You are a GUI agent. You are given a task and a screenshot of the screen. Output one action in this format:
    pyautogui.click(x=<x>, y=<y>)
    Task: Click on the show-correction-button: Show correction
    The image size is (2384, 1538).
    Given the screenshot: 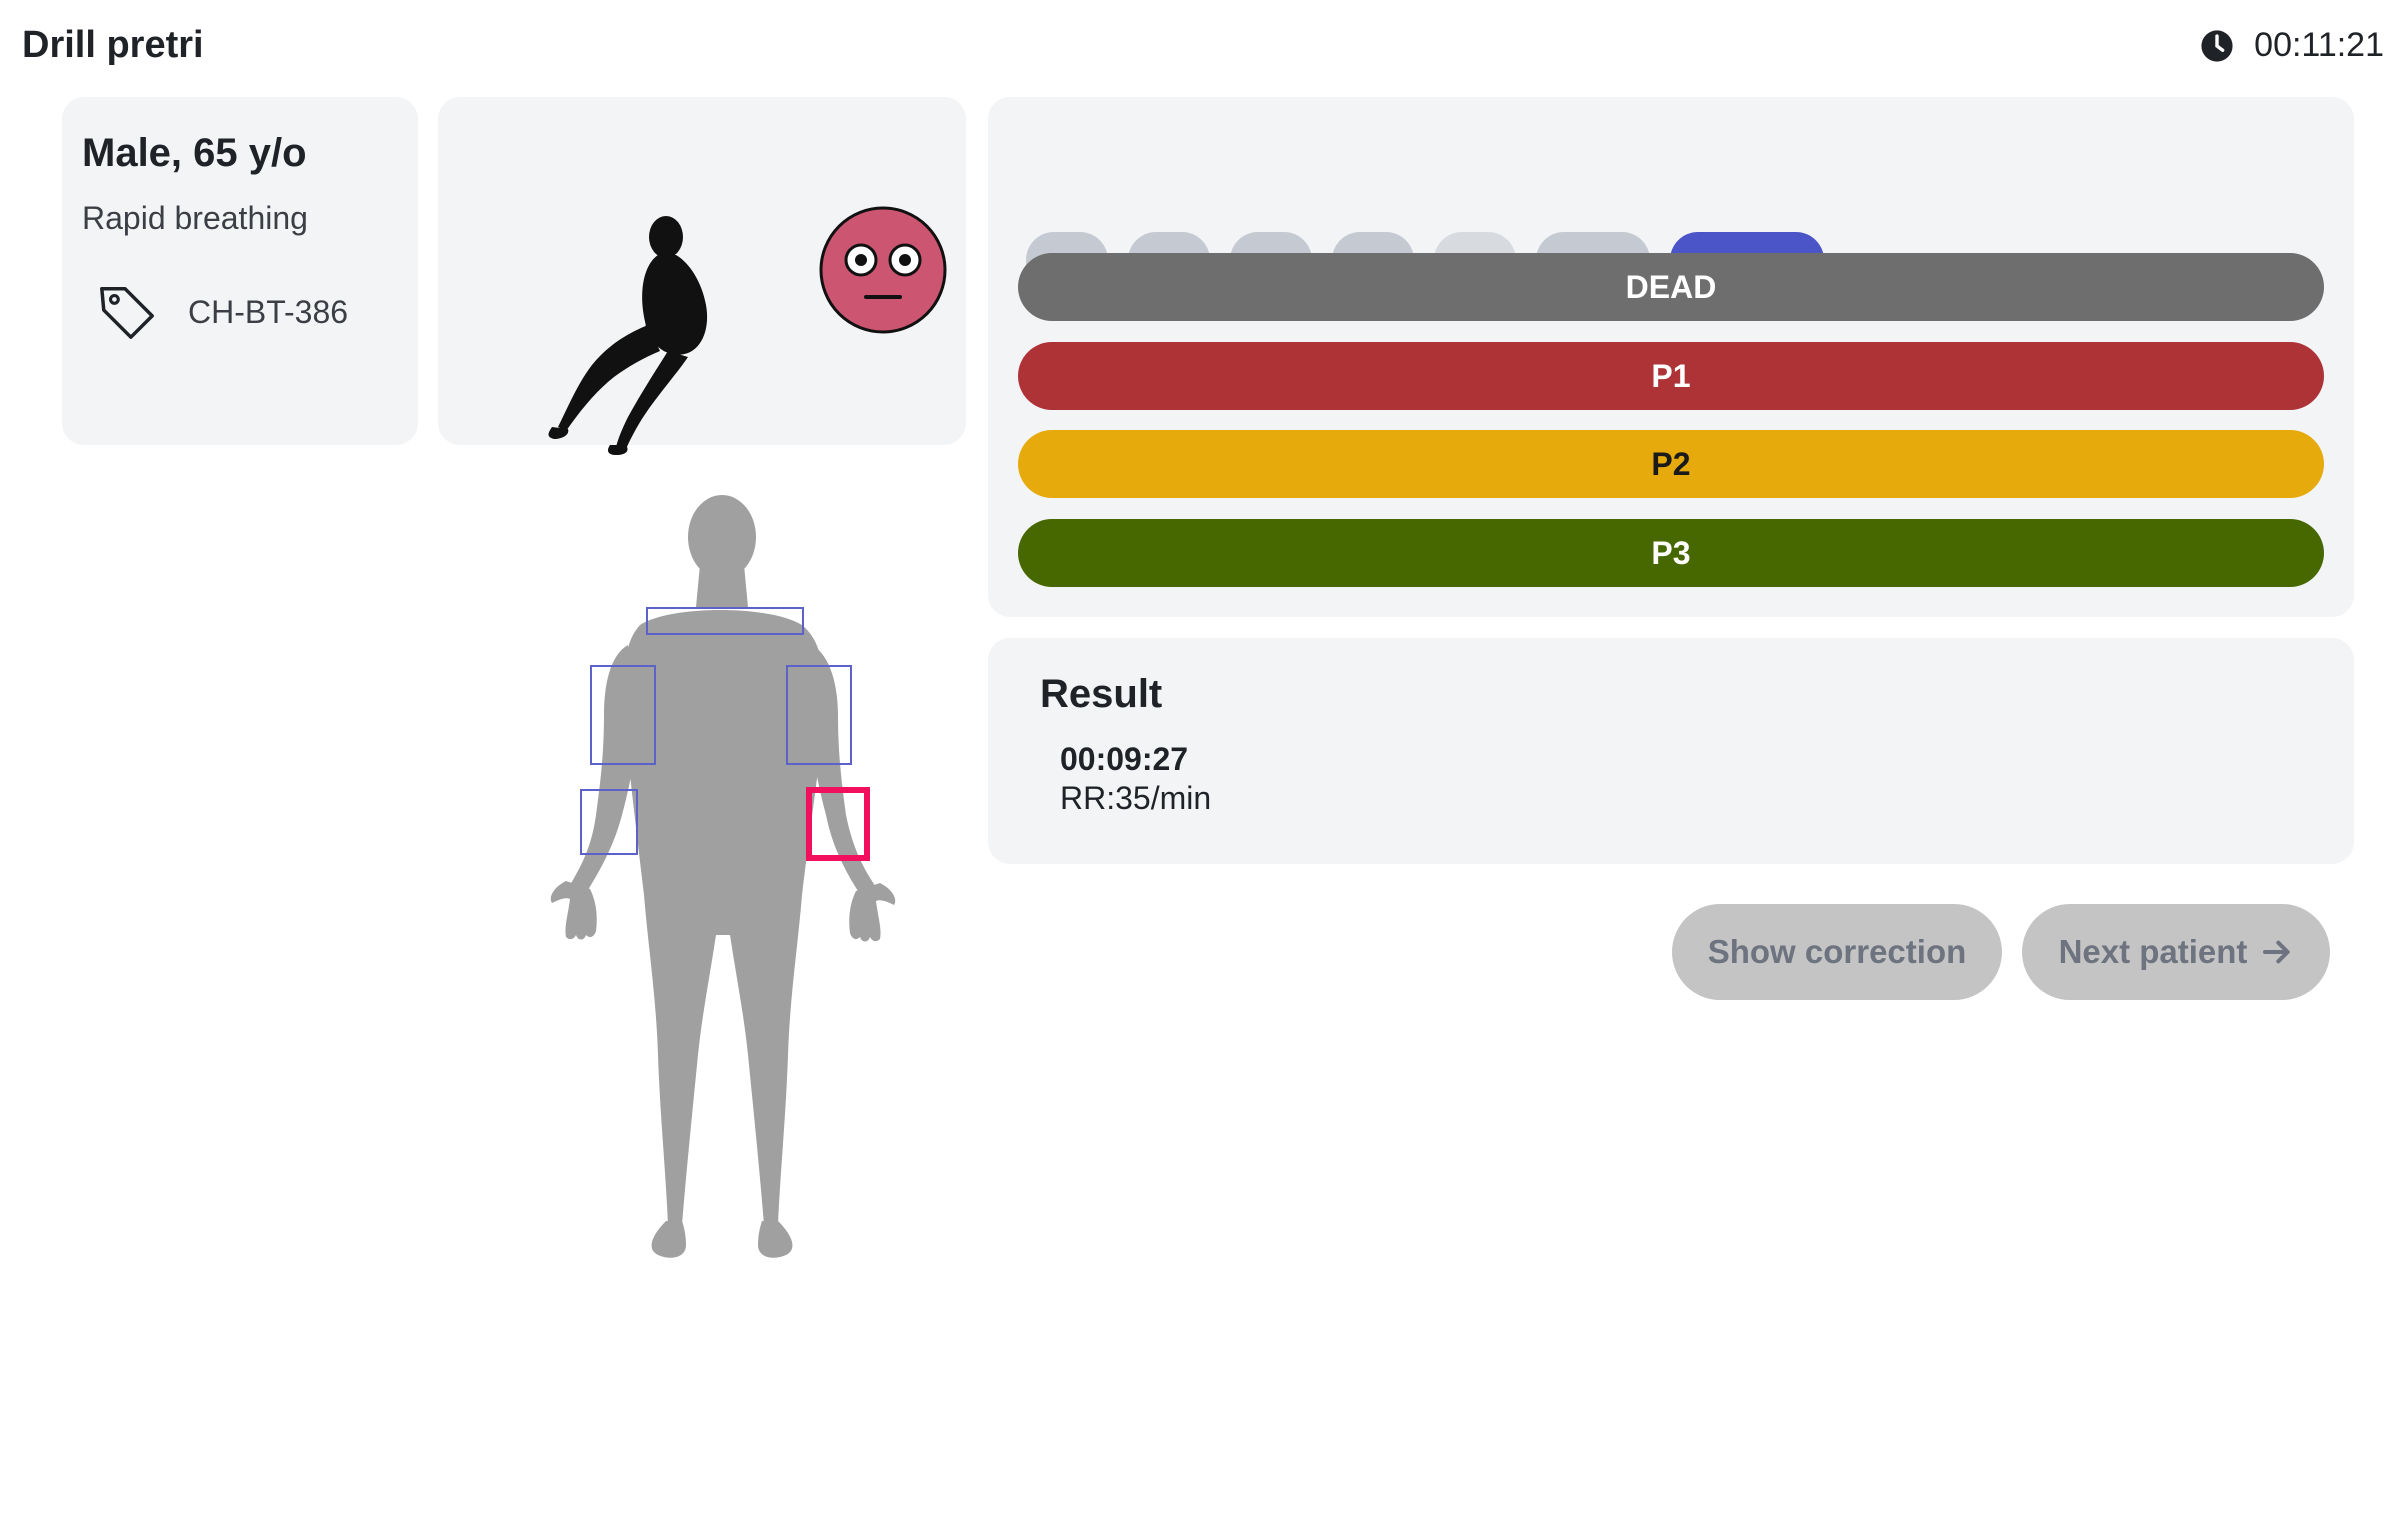 What is the action you would take?
    pyautogui.click(x=1837, y=952)
    